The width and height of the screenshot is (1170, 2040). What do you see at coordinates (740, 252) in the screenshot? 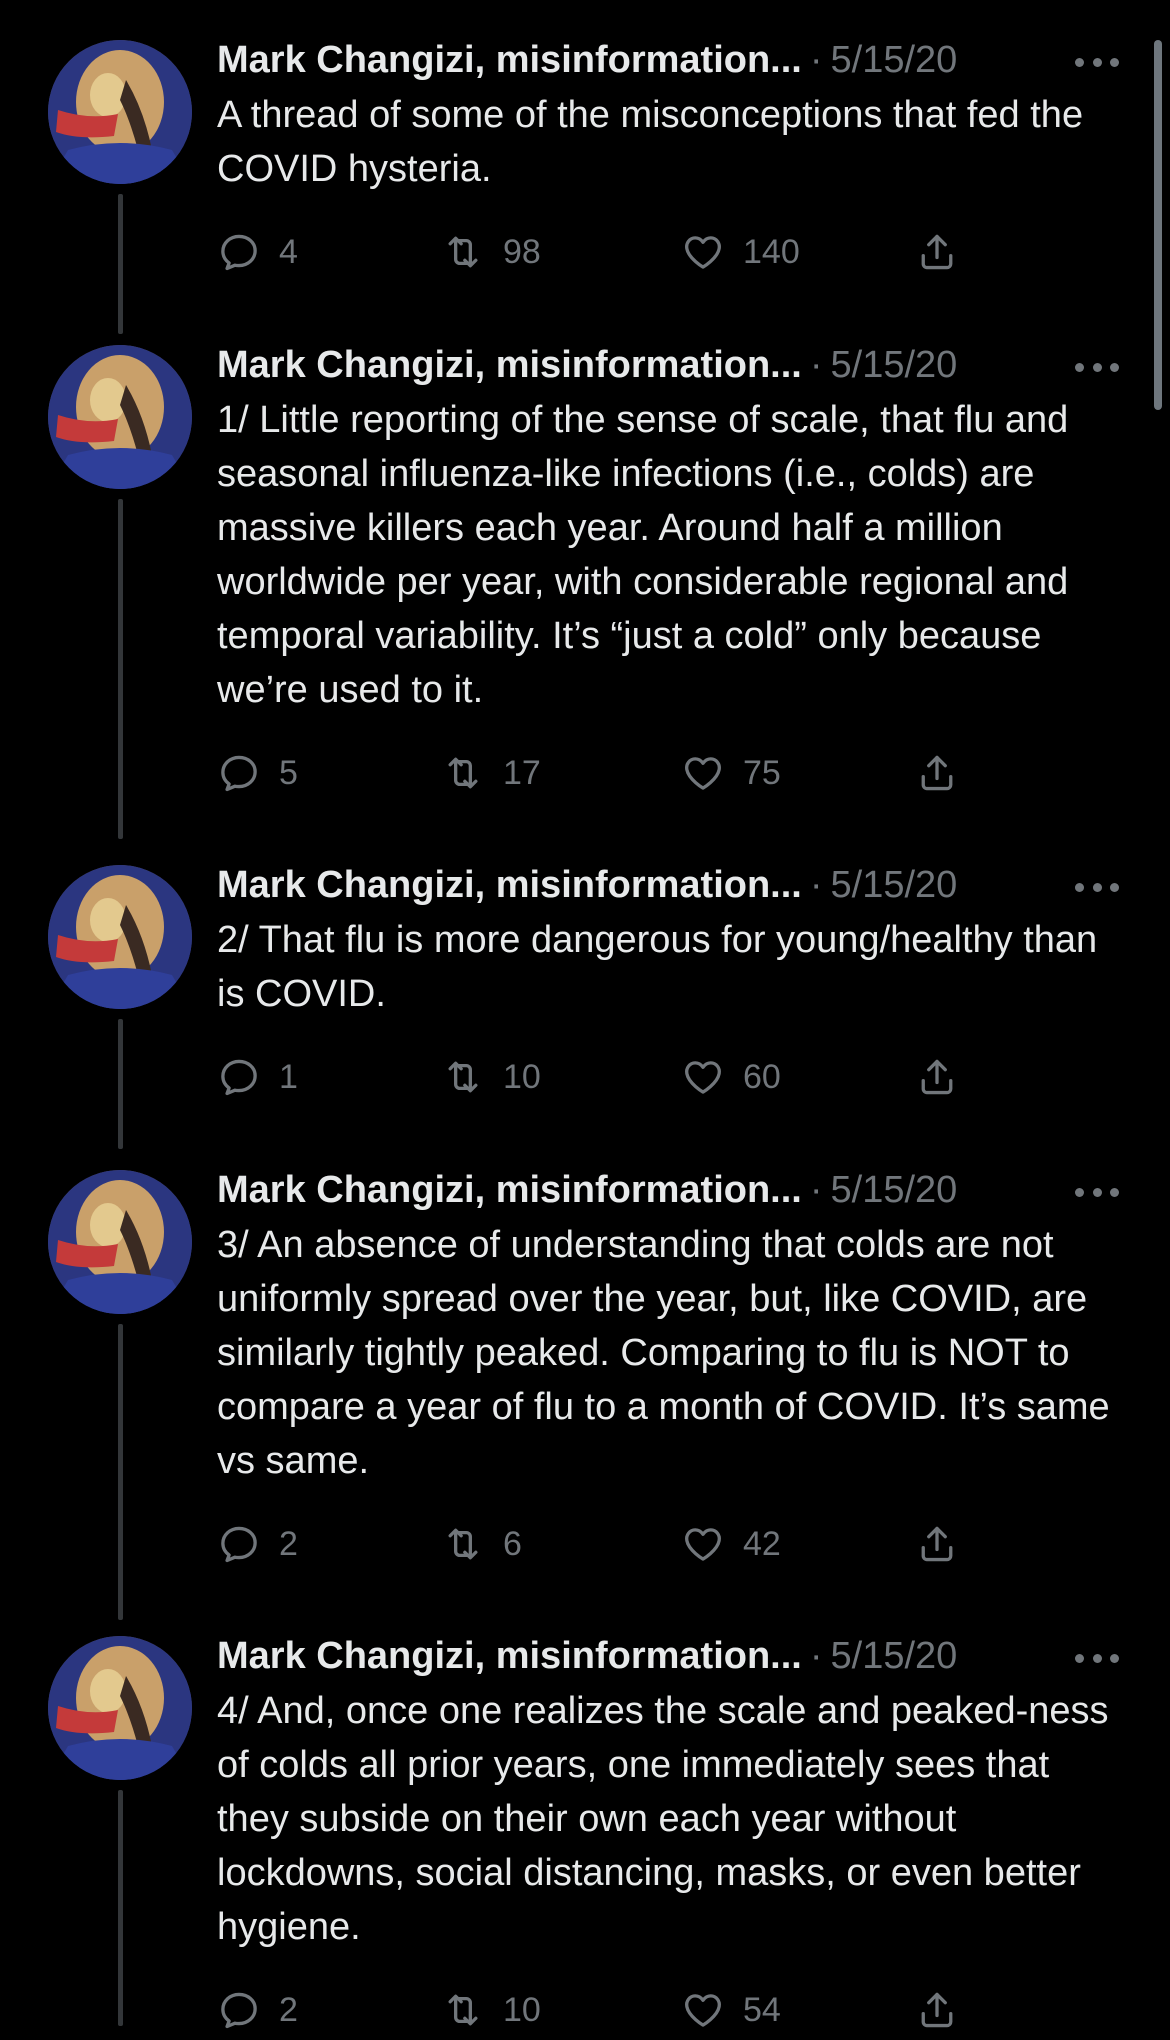
I see `like-button: 140` at bounding box center [740, 252].